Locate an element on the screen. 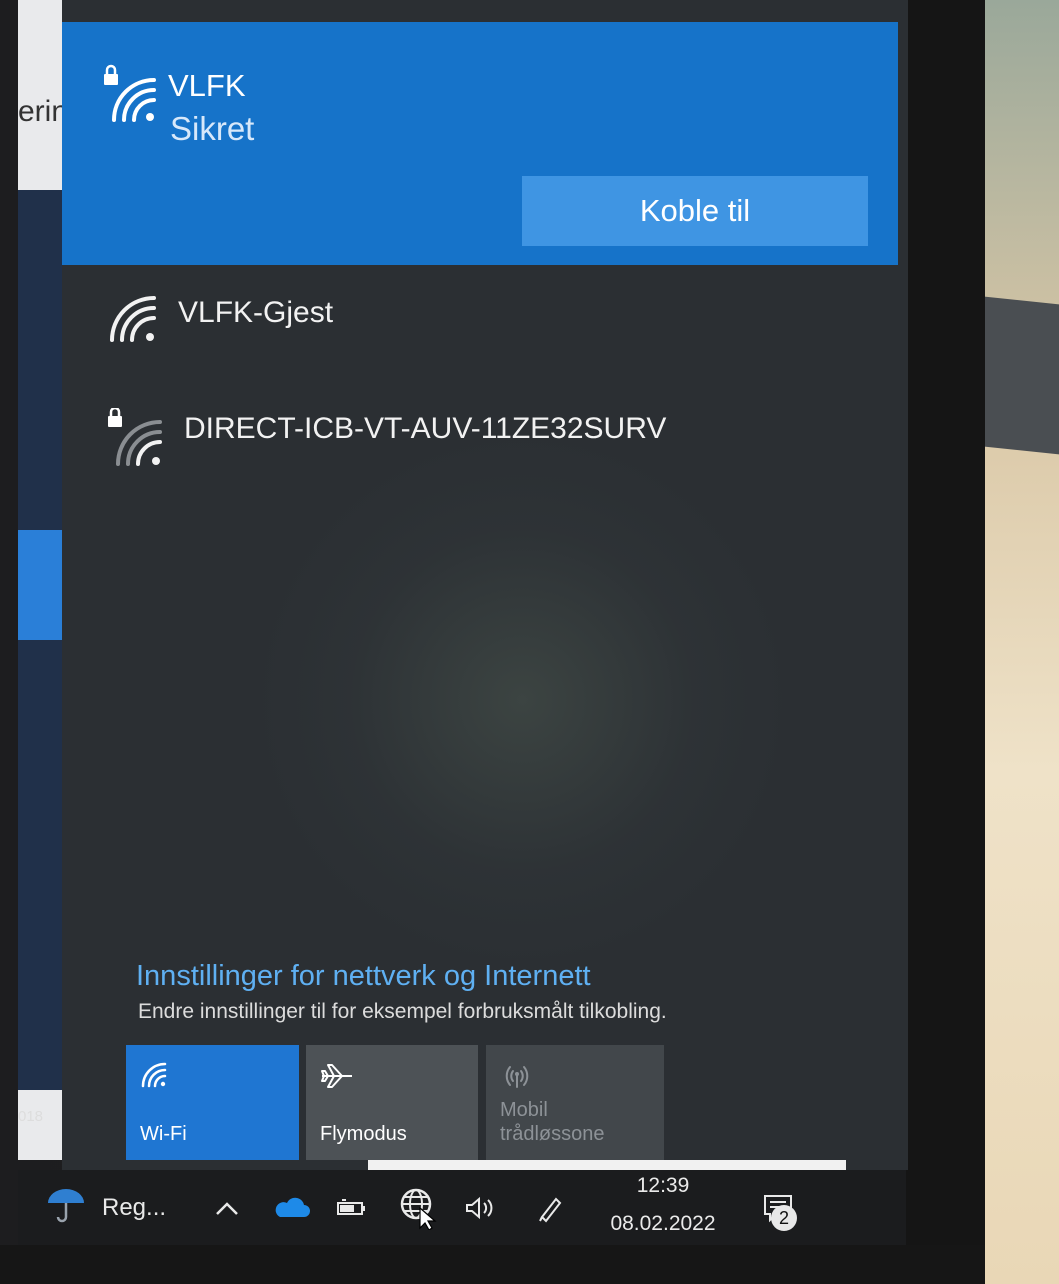 This screenshot has height=1284, width=1059. network-globe-icon is located at coordinates (418, 1207).